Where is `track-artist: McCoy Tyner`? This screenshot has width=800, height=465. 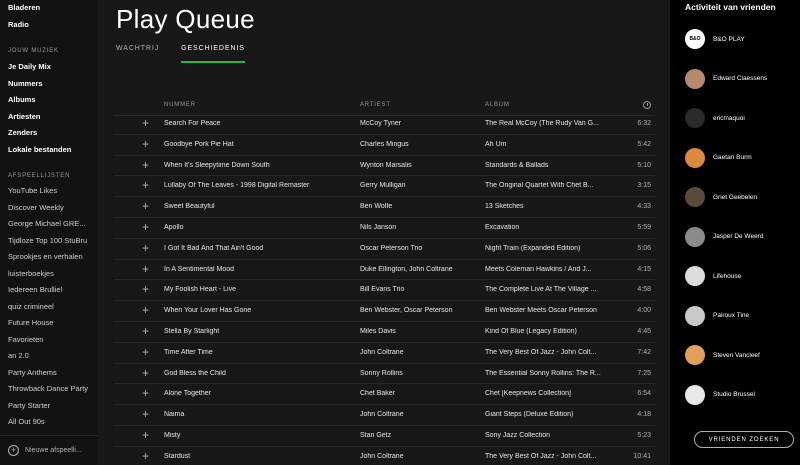 track-artist: McCoy Tyner is located at coordinates (419, 123).